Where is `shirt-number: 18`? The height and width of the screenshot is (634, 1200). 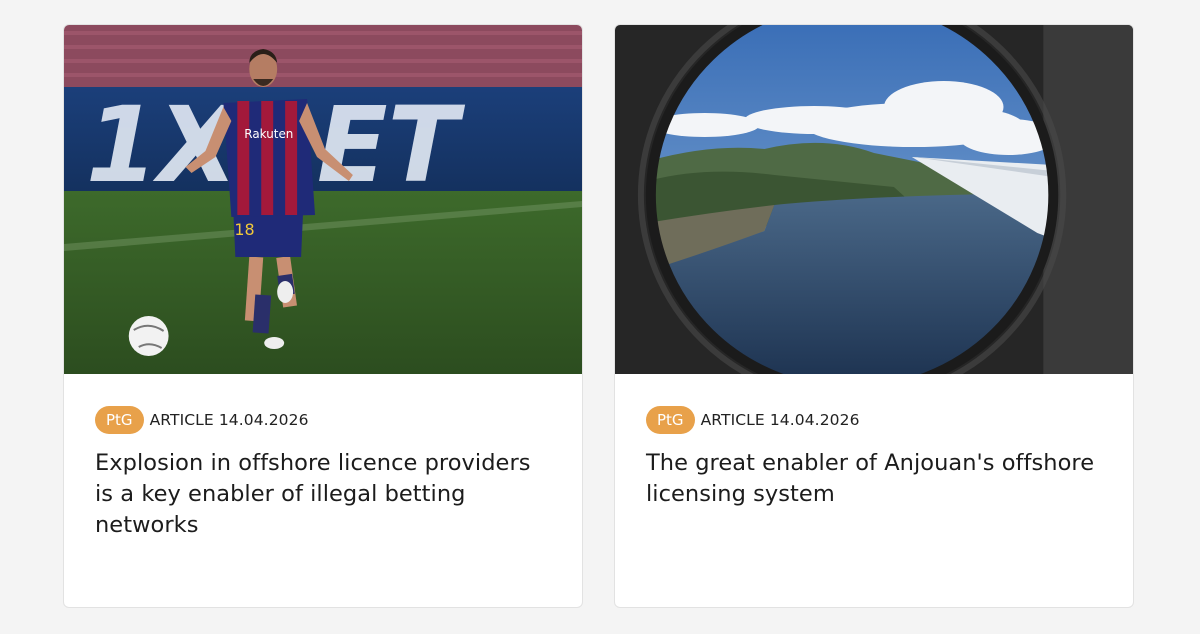
shirt-number: 18 is located at coordinates (244, 229).